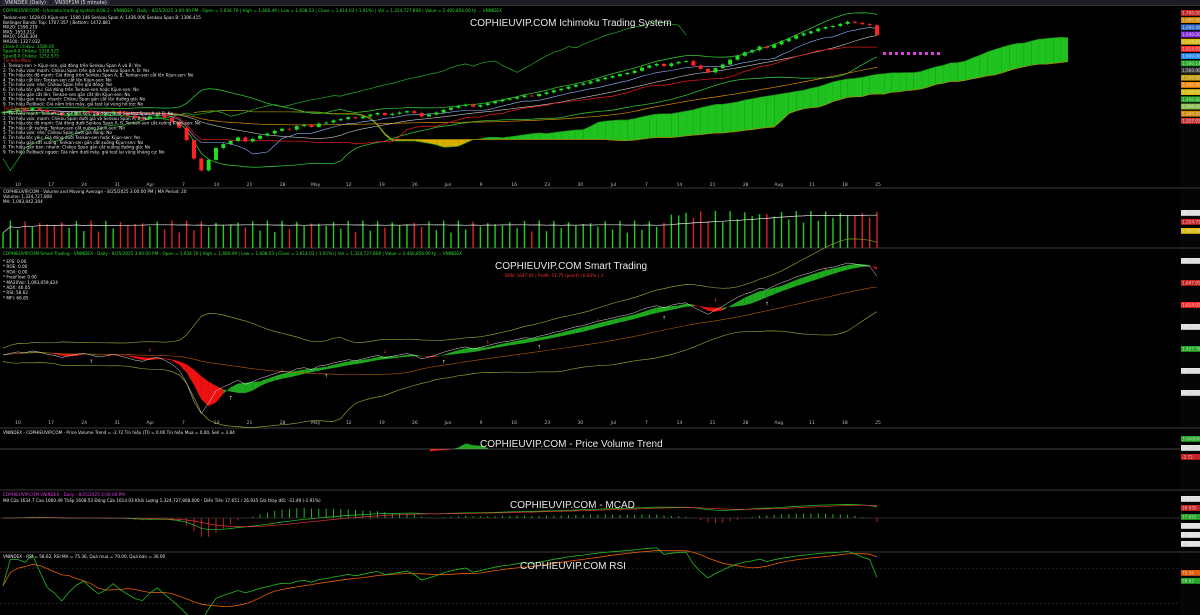 The image size is (1200, 615). I want to click on price-tag-label: 1,300.000, so click(1191, 393).